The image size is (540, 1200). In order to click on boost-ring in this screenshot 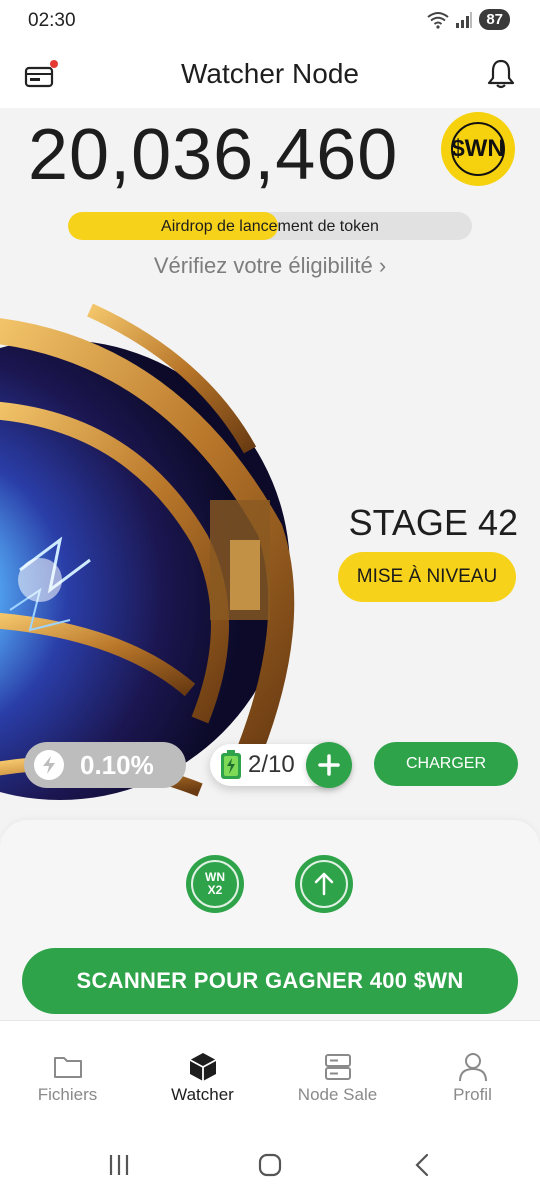, I will do `click(215, 884)`.